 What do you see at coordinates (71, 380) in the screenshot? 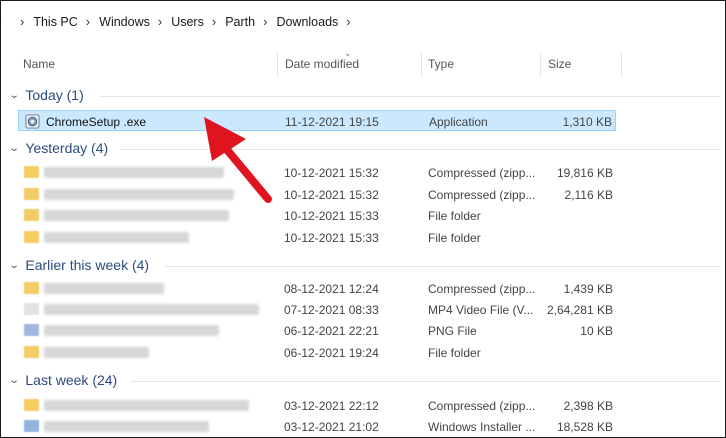
I see `group-label: Last week (24)` at bounding box center [71, 380].